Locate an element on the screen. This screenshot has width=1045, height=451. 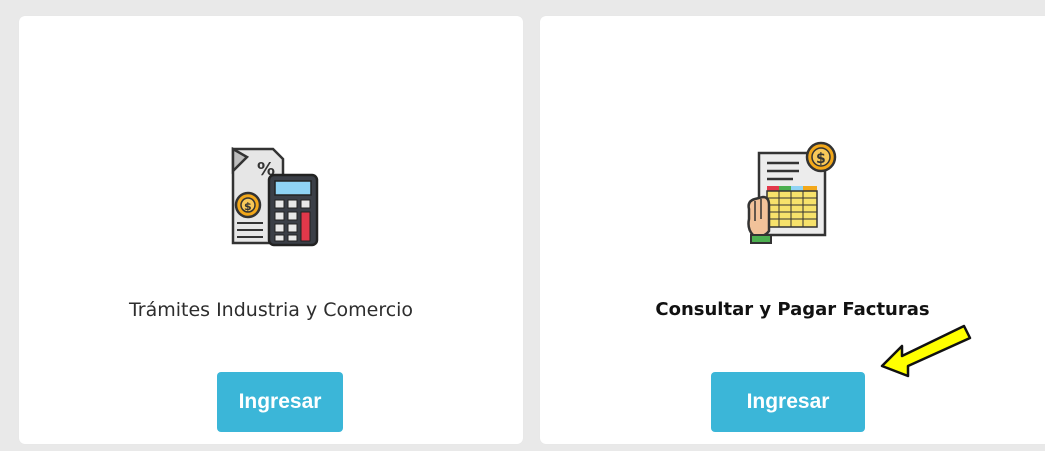
card-title: Consultar y Pagar Facturas is located at coordinates (792, 309).